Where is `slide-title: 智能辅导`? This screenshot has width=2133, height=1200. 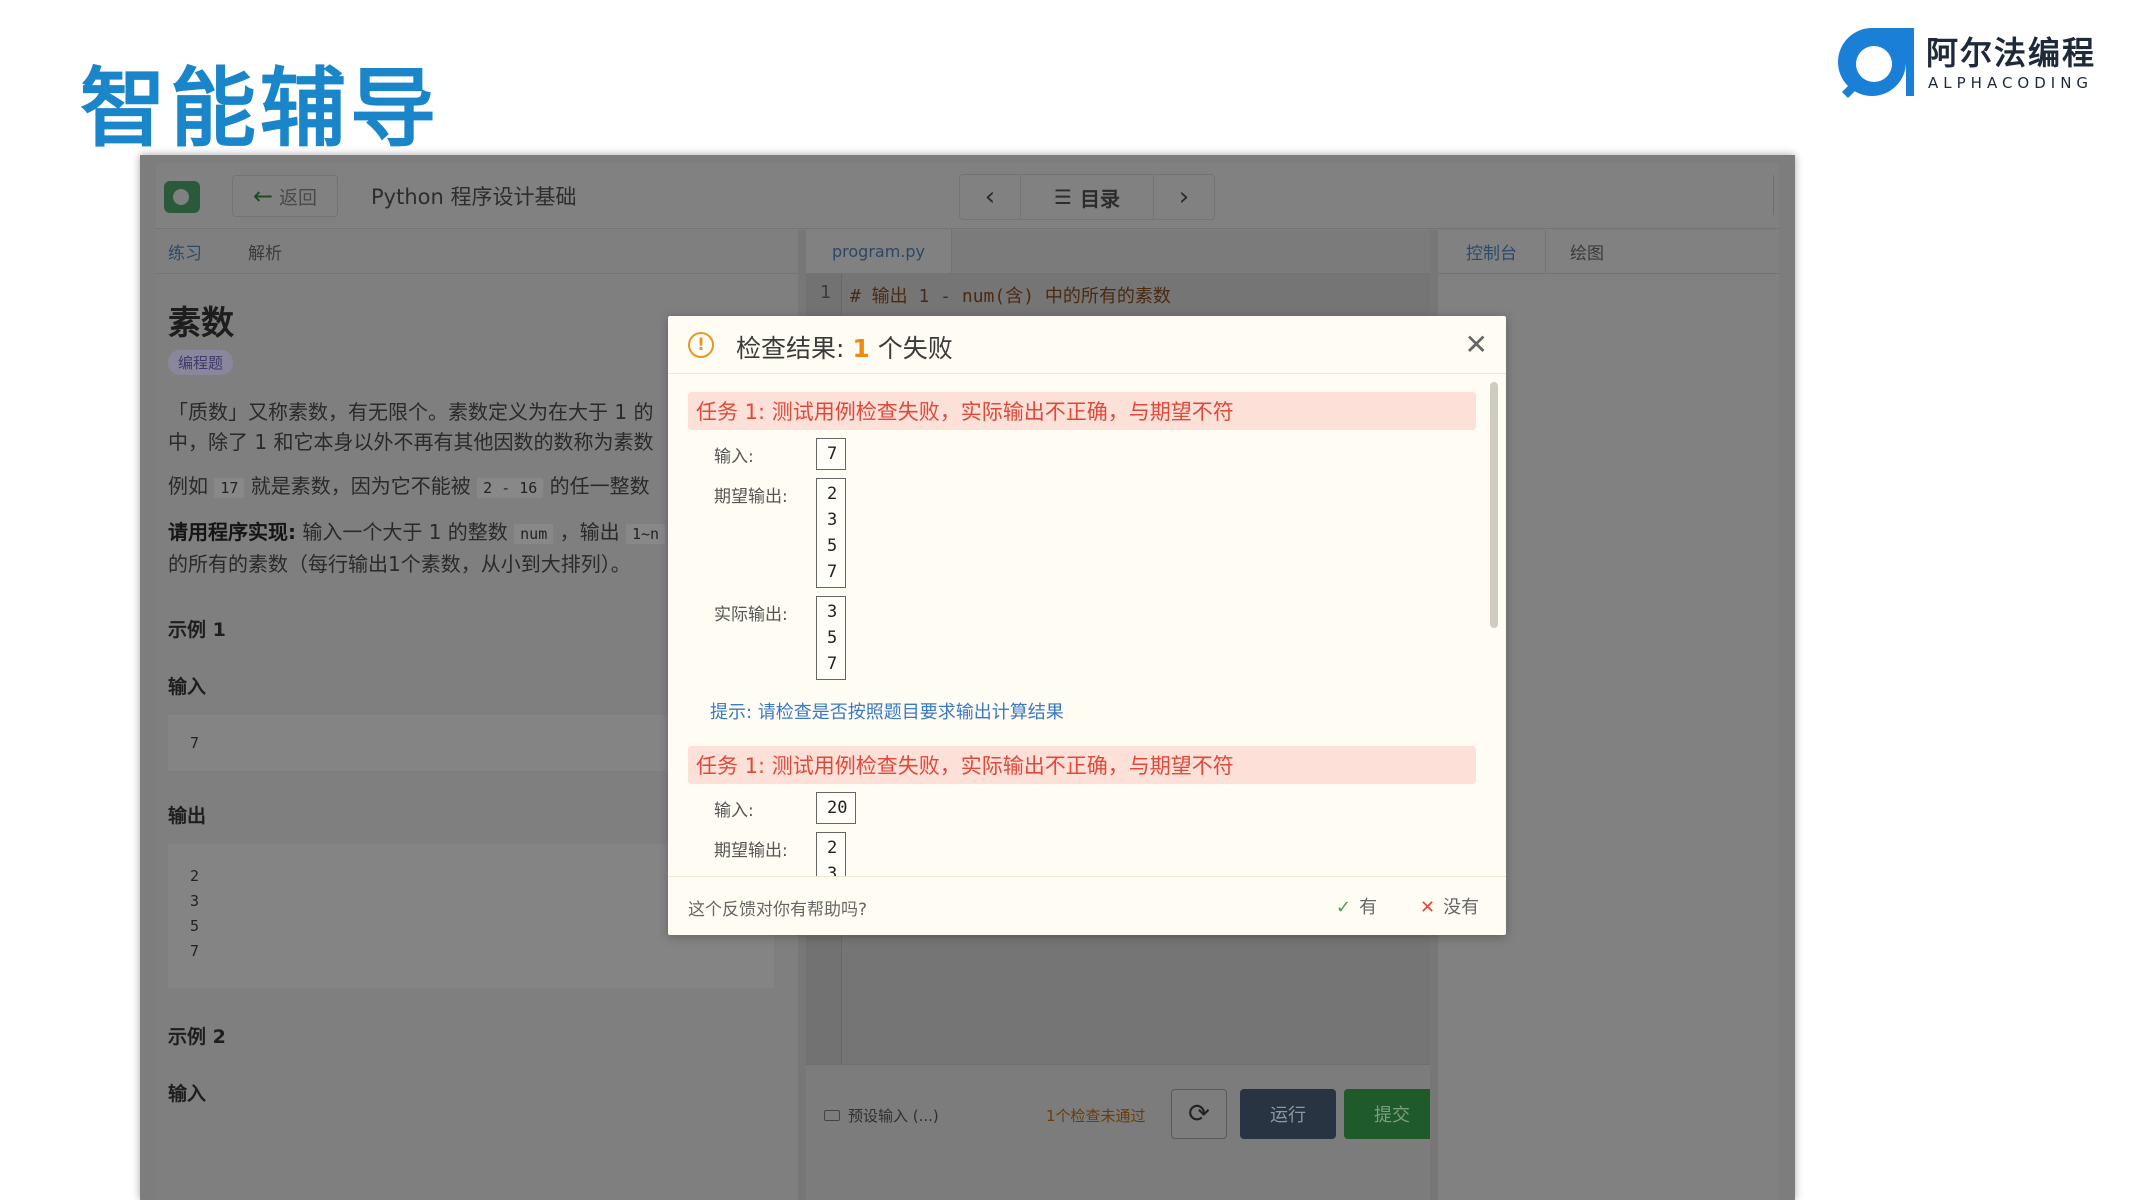
slide-title: 智能辅导 is located at coordinates (260, 109).